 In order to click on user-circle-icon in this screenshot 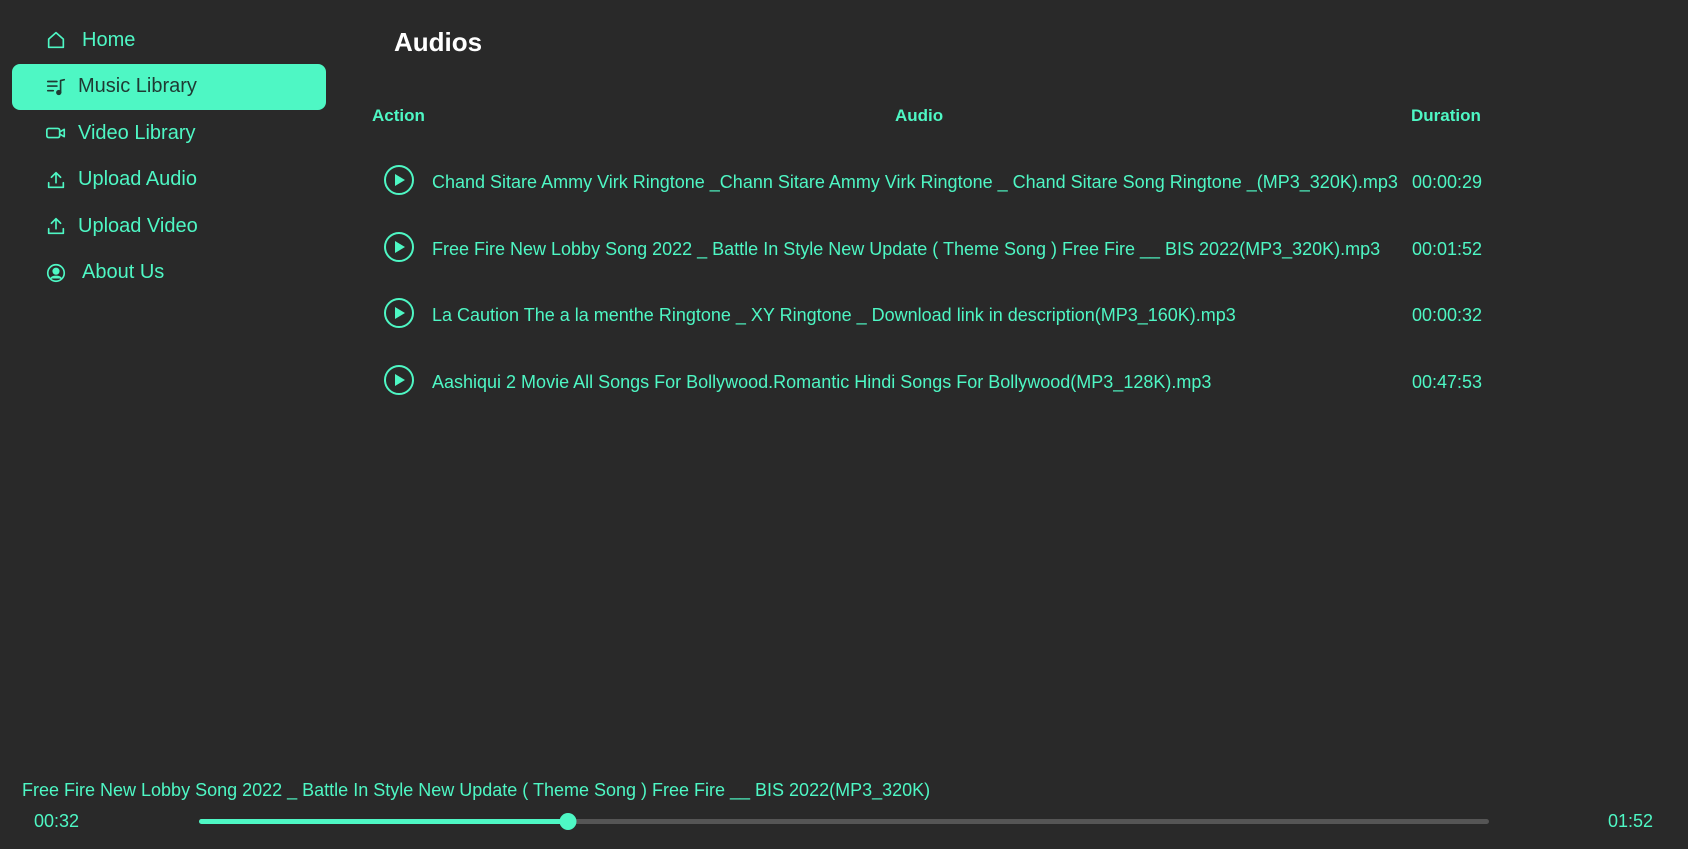, I will do `click(56, 273)`.